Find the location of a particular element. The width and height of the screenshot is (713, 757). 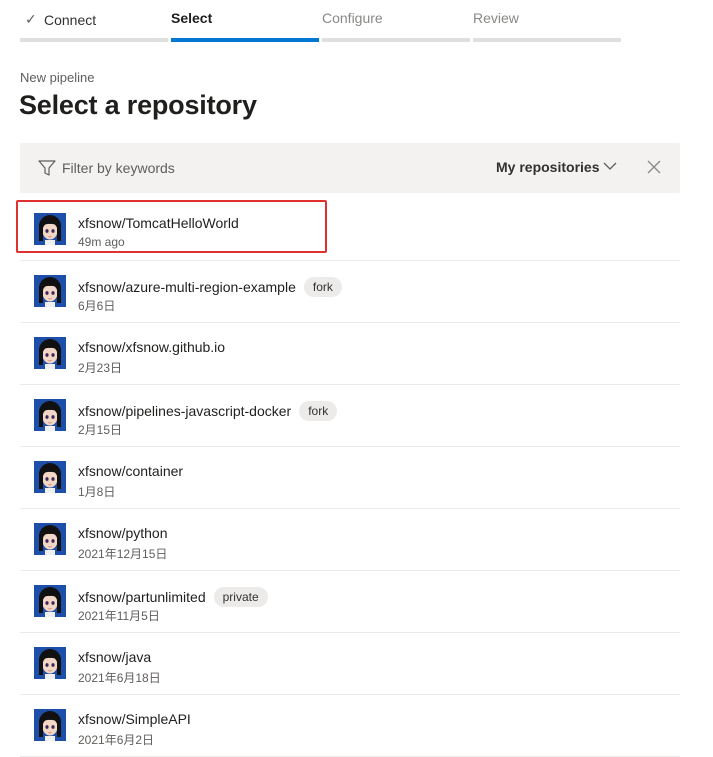

repository-name-text: xfsnow/python is located at coordinates (123, 533).